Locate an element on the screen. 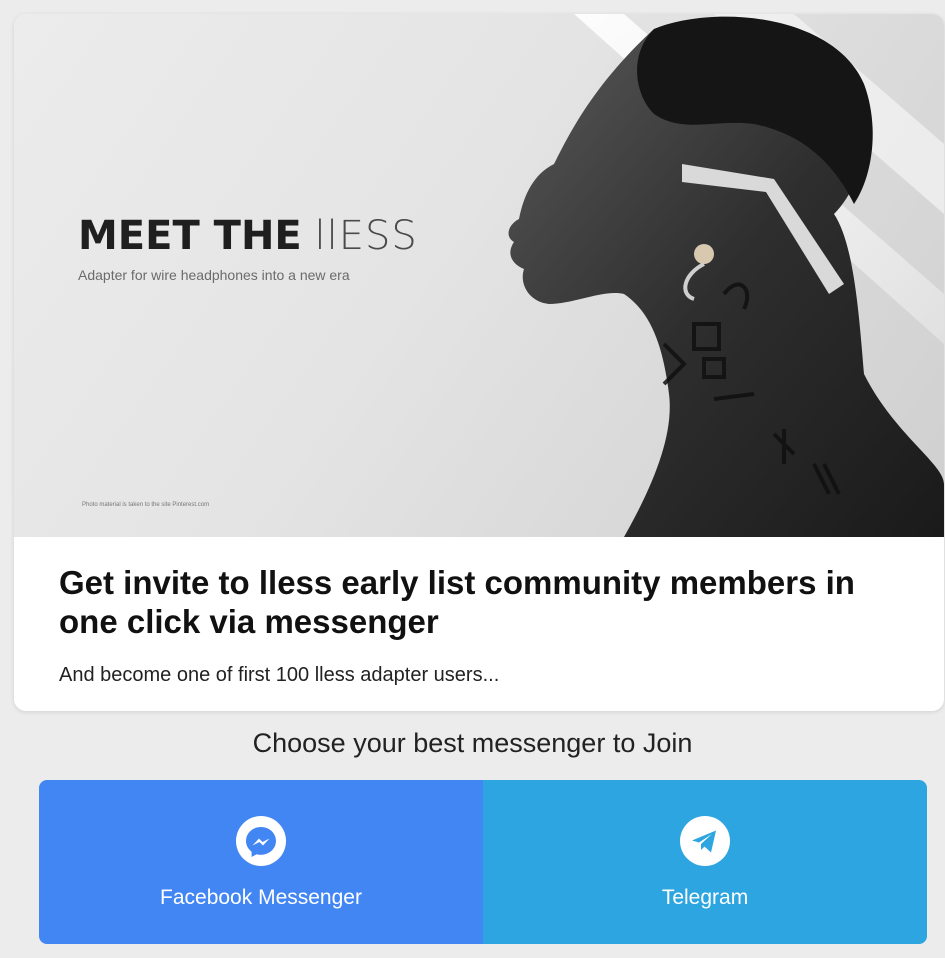 This screenshot has height=958, width=945. hero-title-light: llESS is located at coordinates (366, 236).